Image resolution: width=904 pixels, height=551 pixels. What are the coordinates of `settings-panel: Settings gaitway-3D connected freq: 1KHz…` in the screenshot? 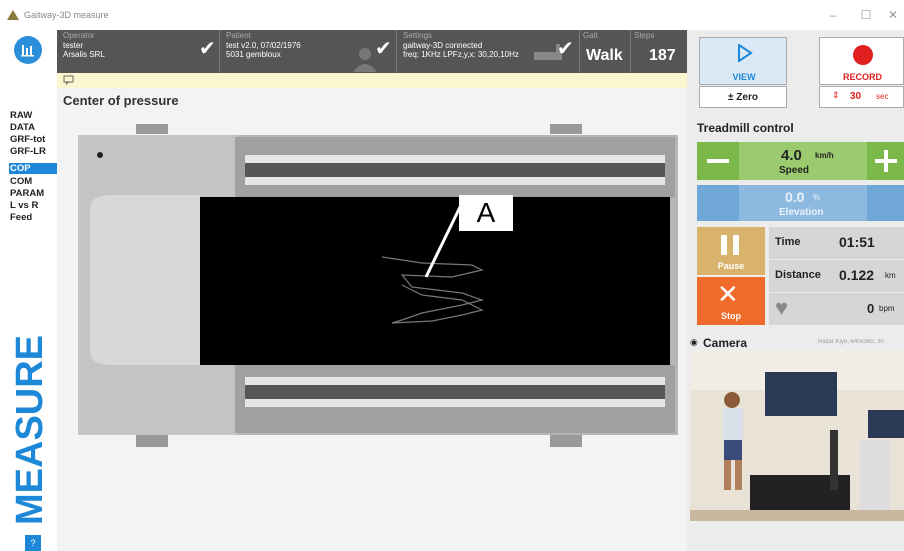 It's located at (488, 51).